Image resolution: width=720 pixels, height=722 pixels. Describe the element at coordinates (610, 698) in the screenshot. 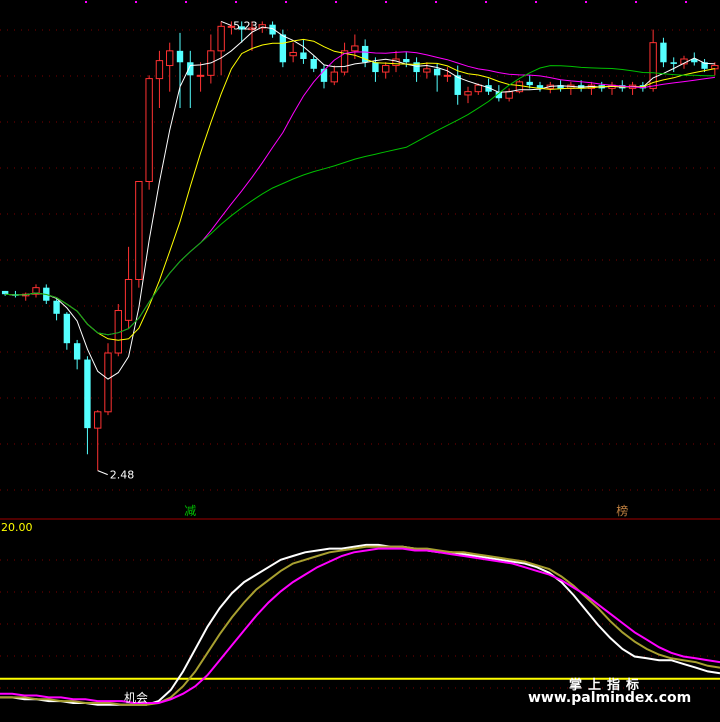

I see `watermark-url: www.palmindex.com` at that location.